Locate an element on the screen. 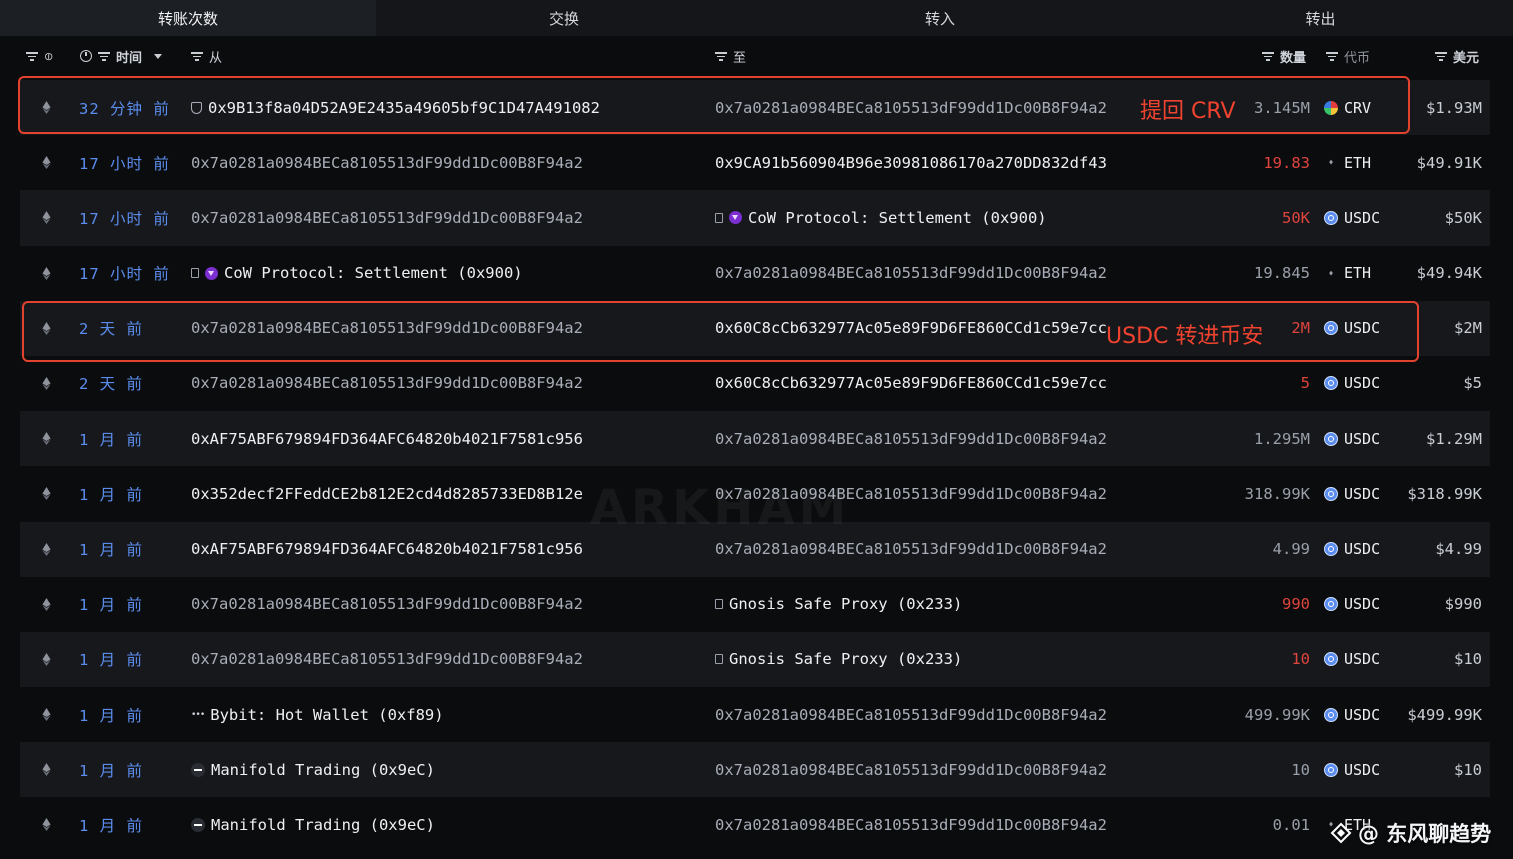 The image size is (1513, 859). from-address: ••• Bybit: Hot Wallet (0xf89) is located at coordinates (317, 714).